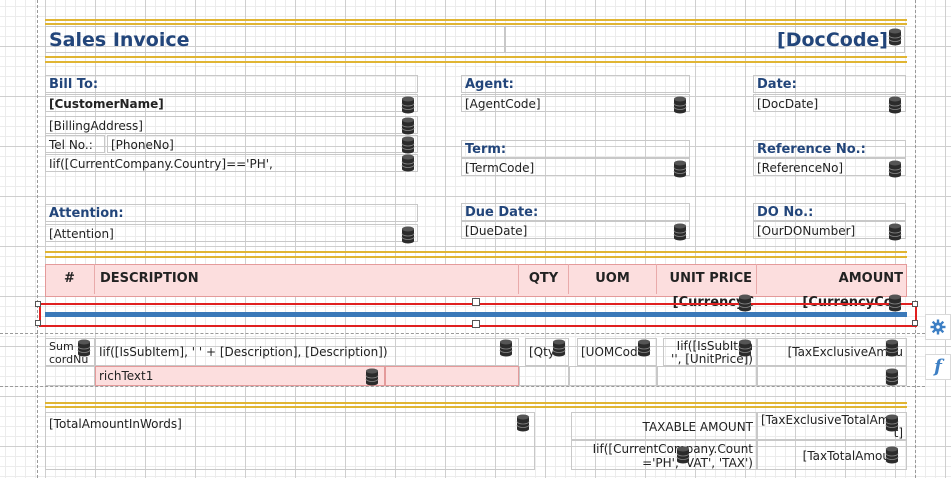 The width and height of the screenshot is (951, 478). Describe the element at coordinates (613, 279) in the screenshot. I see `col-header-uom: UOM` at that location.